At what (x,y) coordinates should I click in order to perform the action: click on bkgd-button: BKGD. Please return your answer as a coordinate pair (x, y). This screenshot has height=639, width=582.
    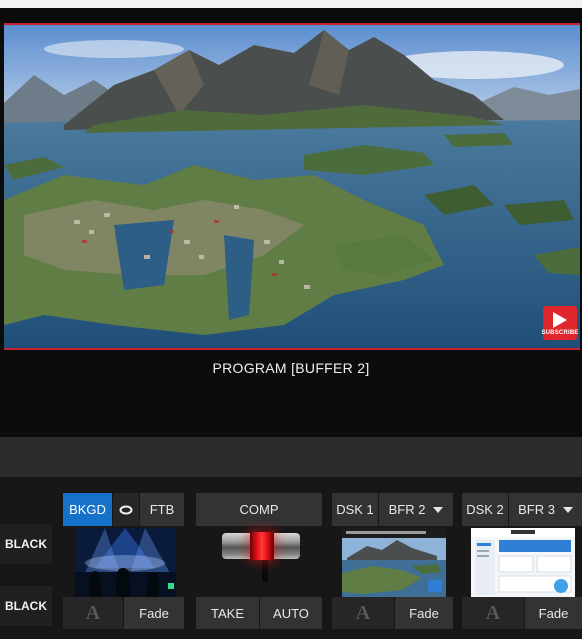
    Looking at the image, I should click on (87, 509).